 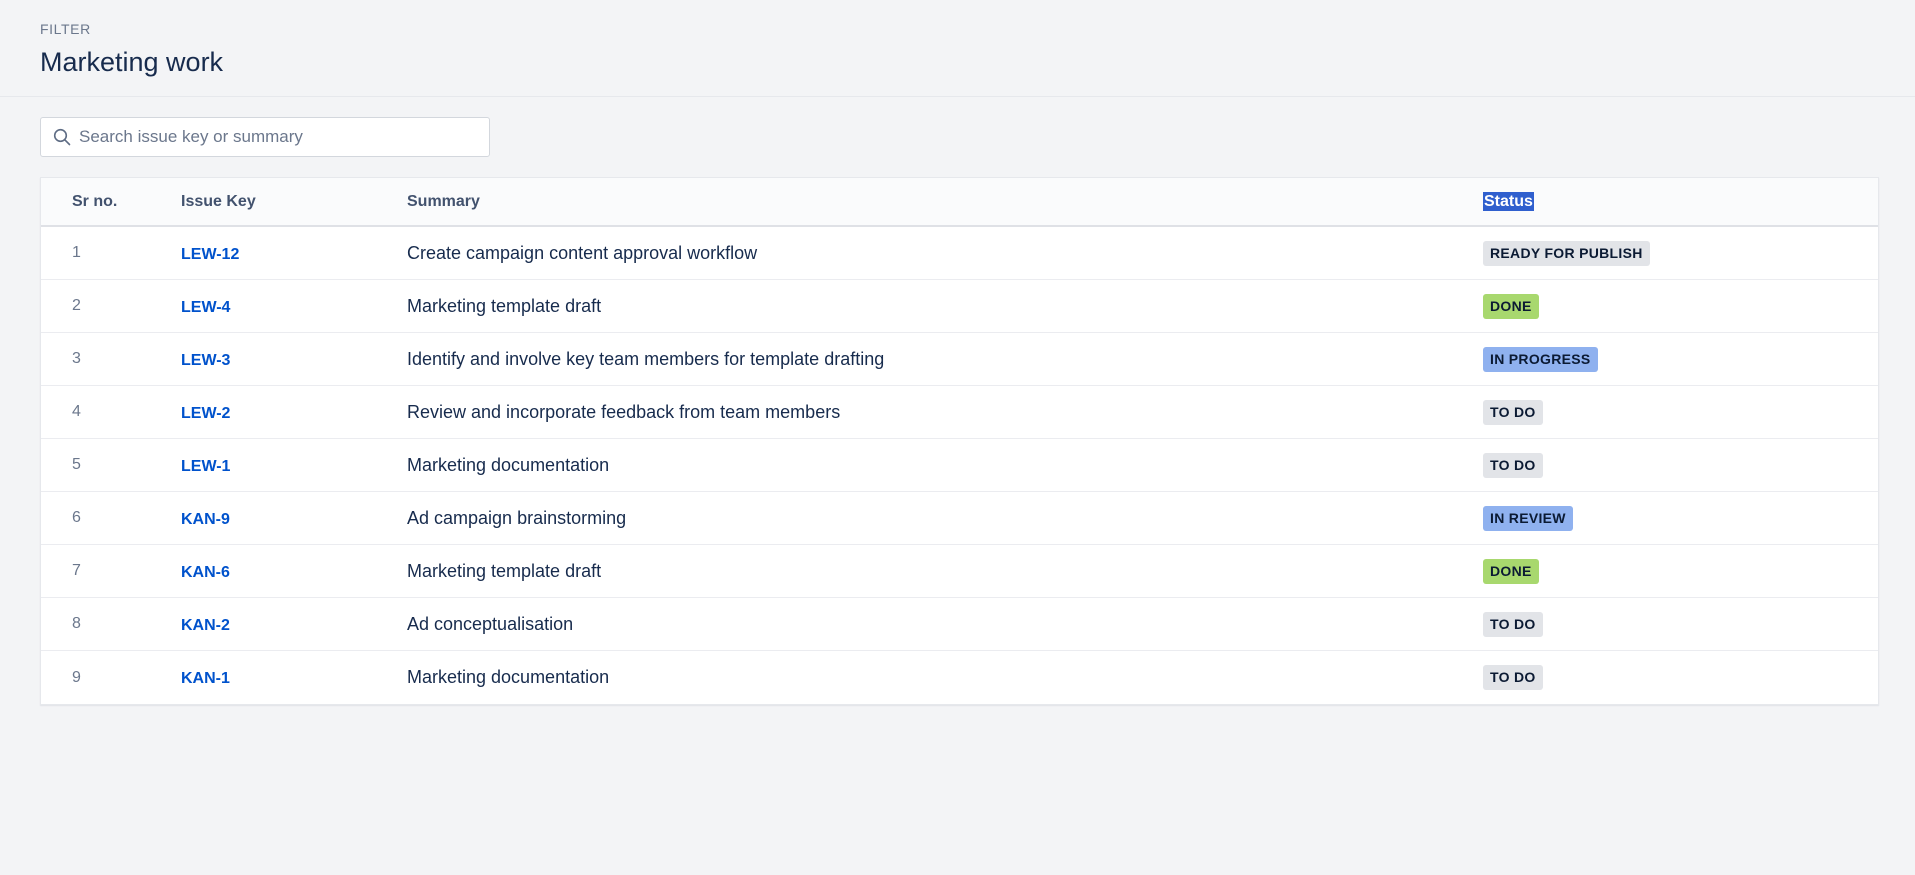 I want to click on column-header-sr-no: Sr no., so click(x=111, y=202).